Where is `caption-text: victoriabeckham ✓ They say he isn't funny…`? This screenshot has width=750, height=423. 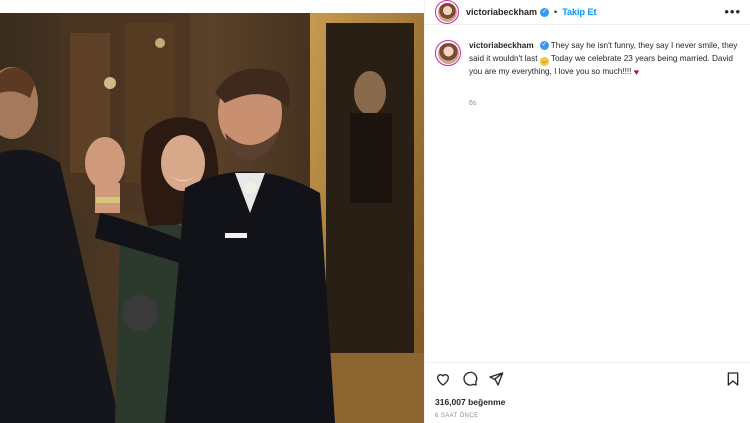
caption-text: victoriabeckham ✓ They say he isn't funny… is located at coordinates (604, 59).